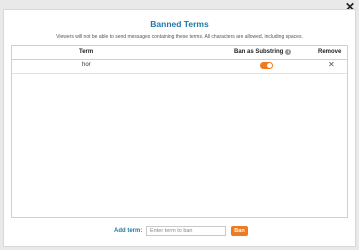  I want to click on column-header-ban-as-substring-label: Ban as Substring, so click(259, 52).